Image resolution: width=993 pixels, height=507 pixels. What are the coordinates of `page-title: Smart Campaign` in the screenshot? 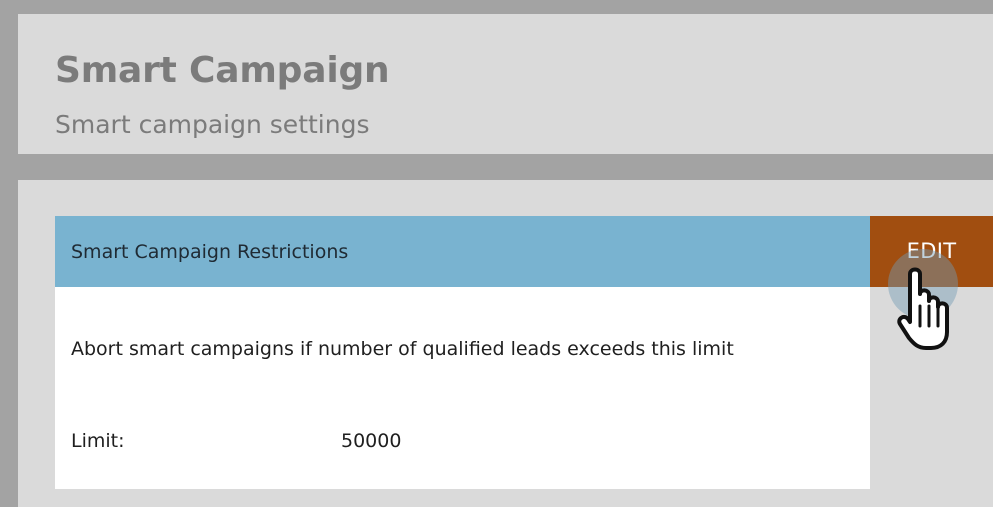 It's located at (222, 70).